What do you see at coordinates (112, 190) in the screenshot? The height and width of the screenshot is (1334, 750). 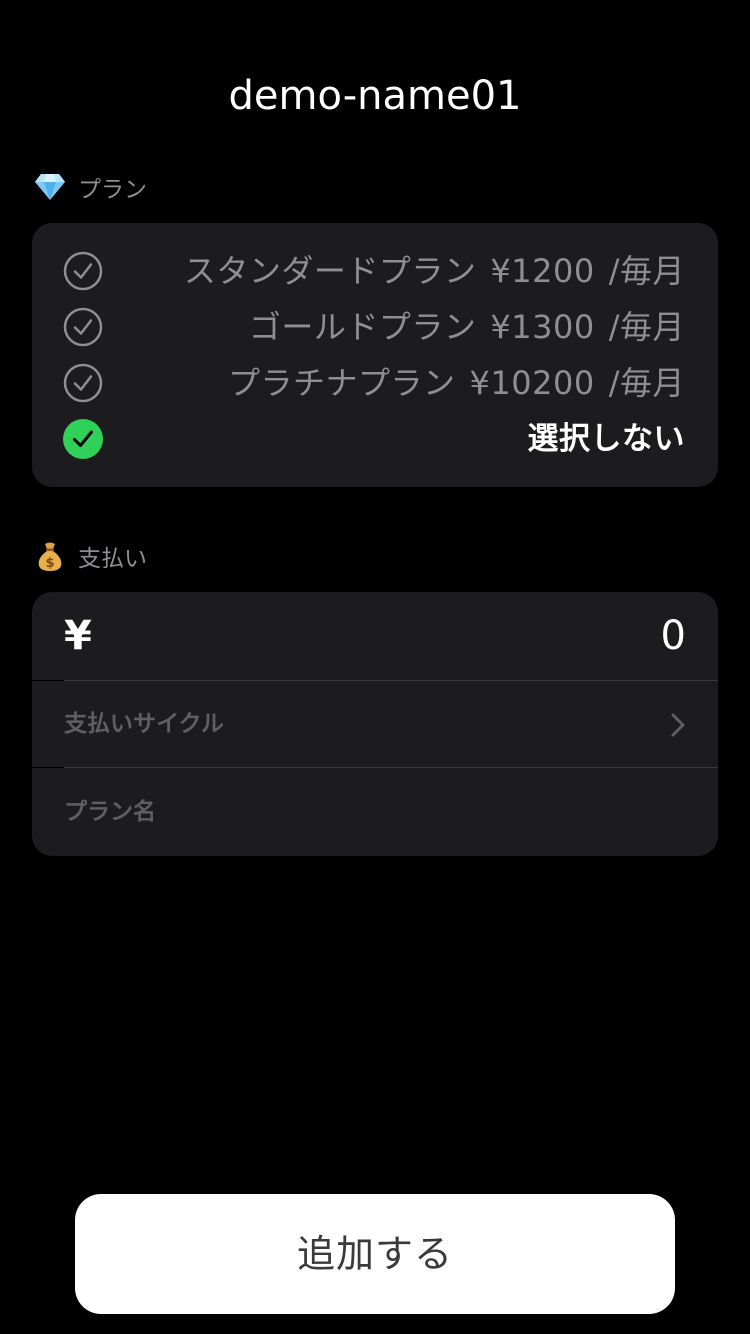 I see `plan-section-title: プラン` at bounding box center [112, 190].